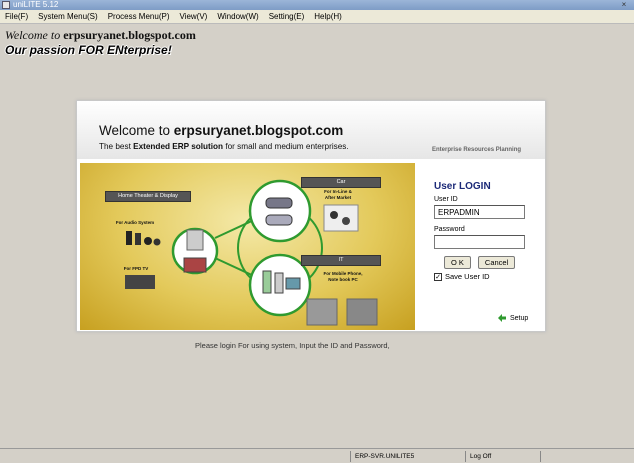  Describe the element at coordinates (446, 199) in the screenshot. I see `user-id-label: User ID` at that location.